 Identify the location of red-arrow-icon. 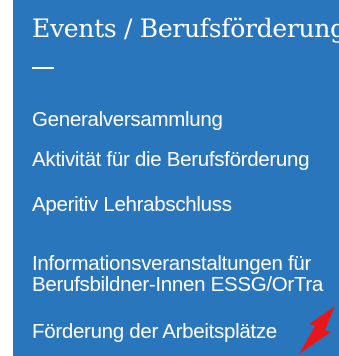
(317, 330).